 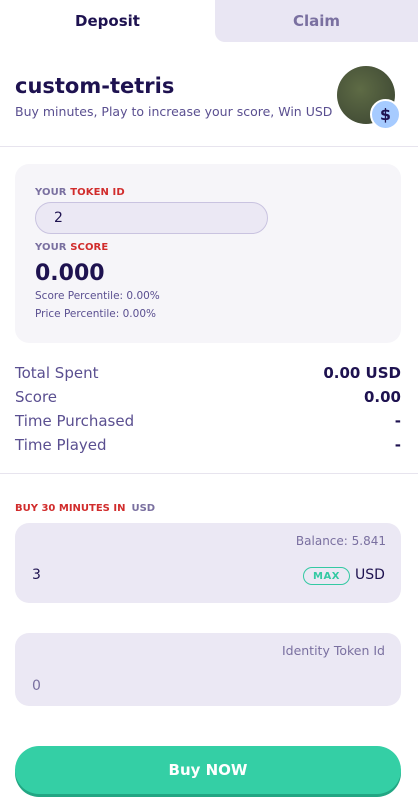 I want to click on token-id-label: YOUR TOKEN ID, so click(x=80, y=192).